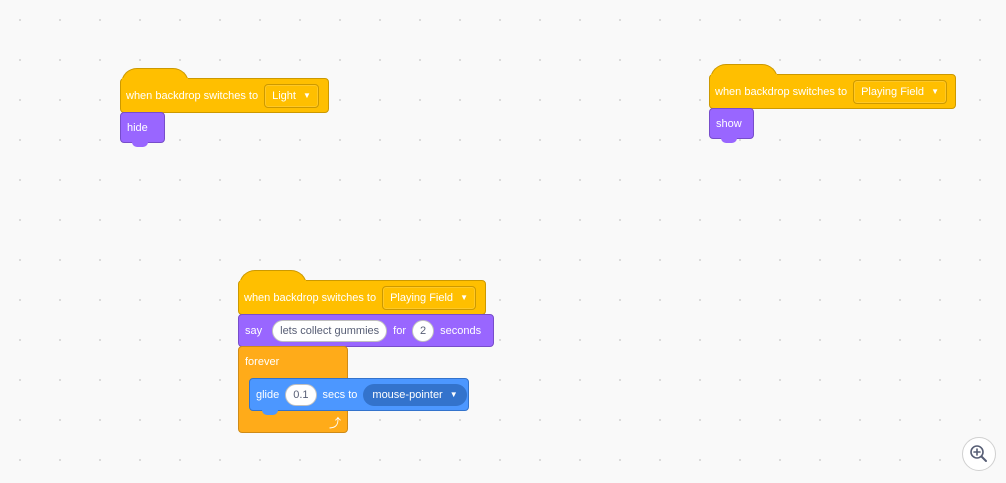  I want to click on backdrop-dropdown-value: Light, so click(284, 95).